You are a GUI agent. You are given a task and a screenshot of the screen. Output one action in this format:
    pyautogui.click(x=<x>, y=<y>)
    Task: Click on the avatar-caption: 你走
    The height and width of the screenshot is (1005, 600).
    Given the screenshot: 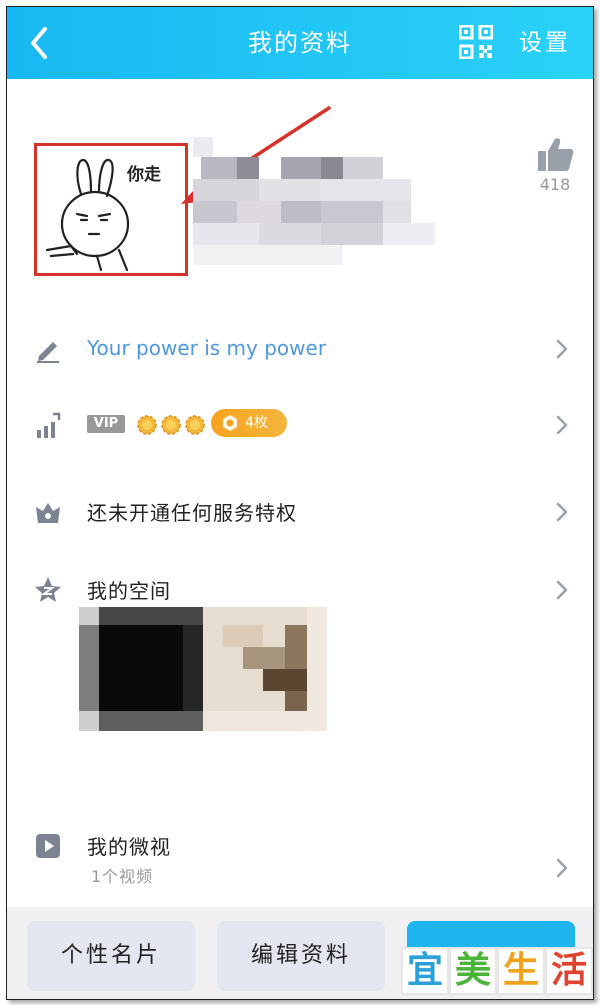 What is the action you would take?
    pyautogui.click(x=144, y=175)
    